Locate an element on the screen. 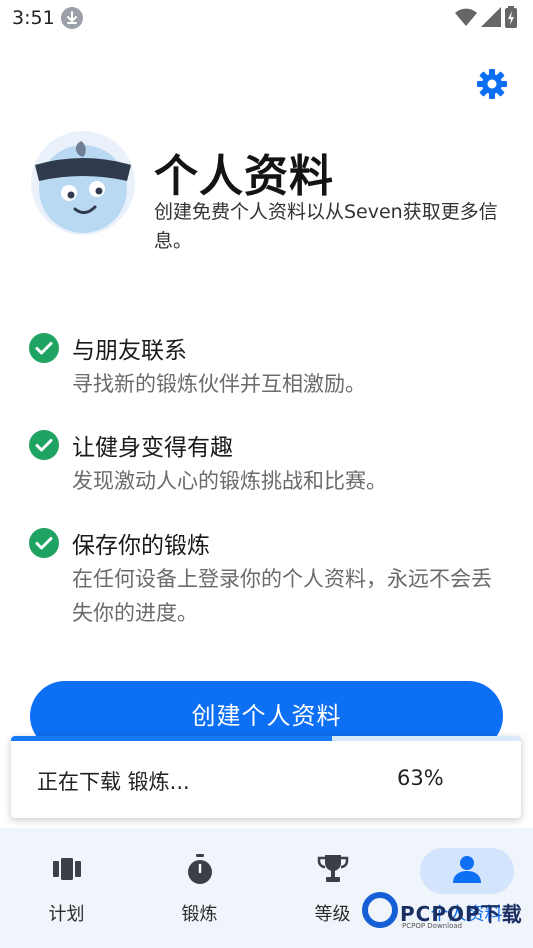 The image size is (533, 948). stopwatch-icon is located at coordinates (200, 869).